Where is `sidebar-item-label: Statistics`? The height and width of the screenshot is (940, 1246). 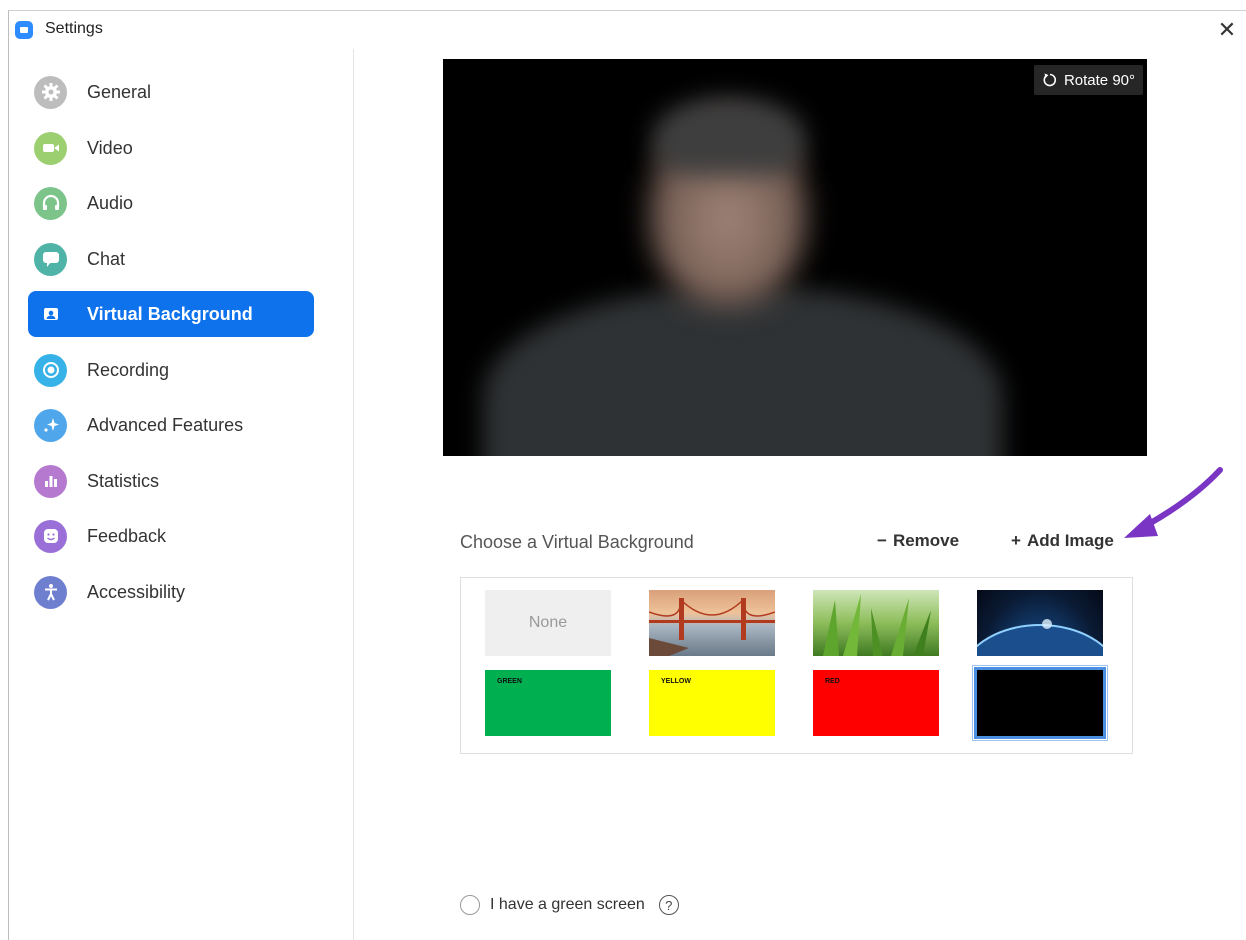
sidebar-item-label: Statistics is located at coordinates (123, 480).